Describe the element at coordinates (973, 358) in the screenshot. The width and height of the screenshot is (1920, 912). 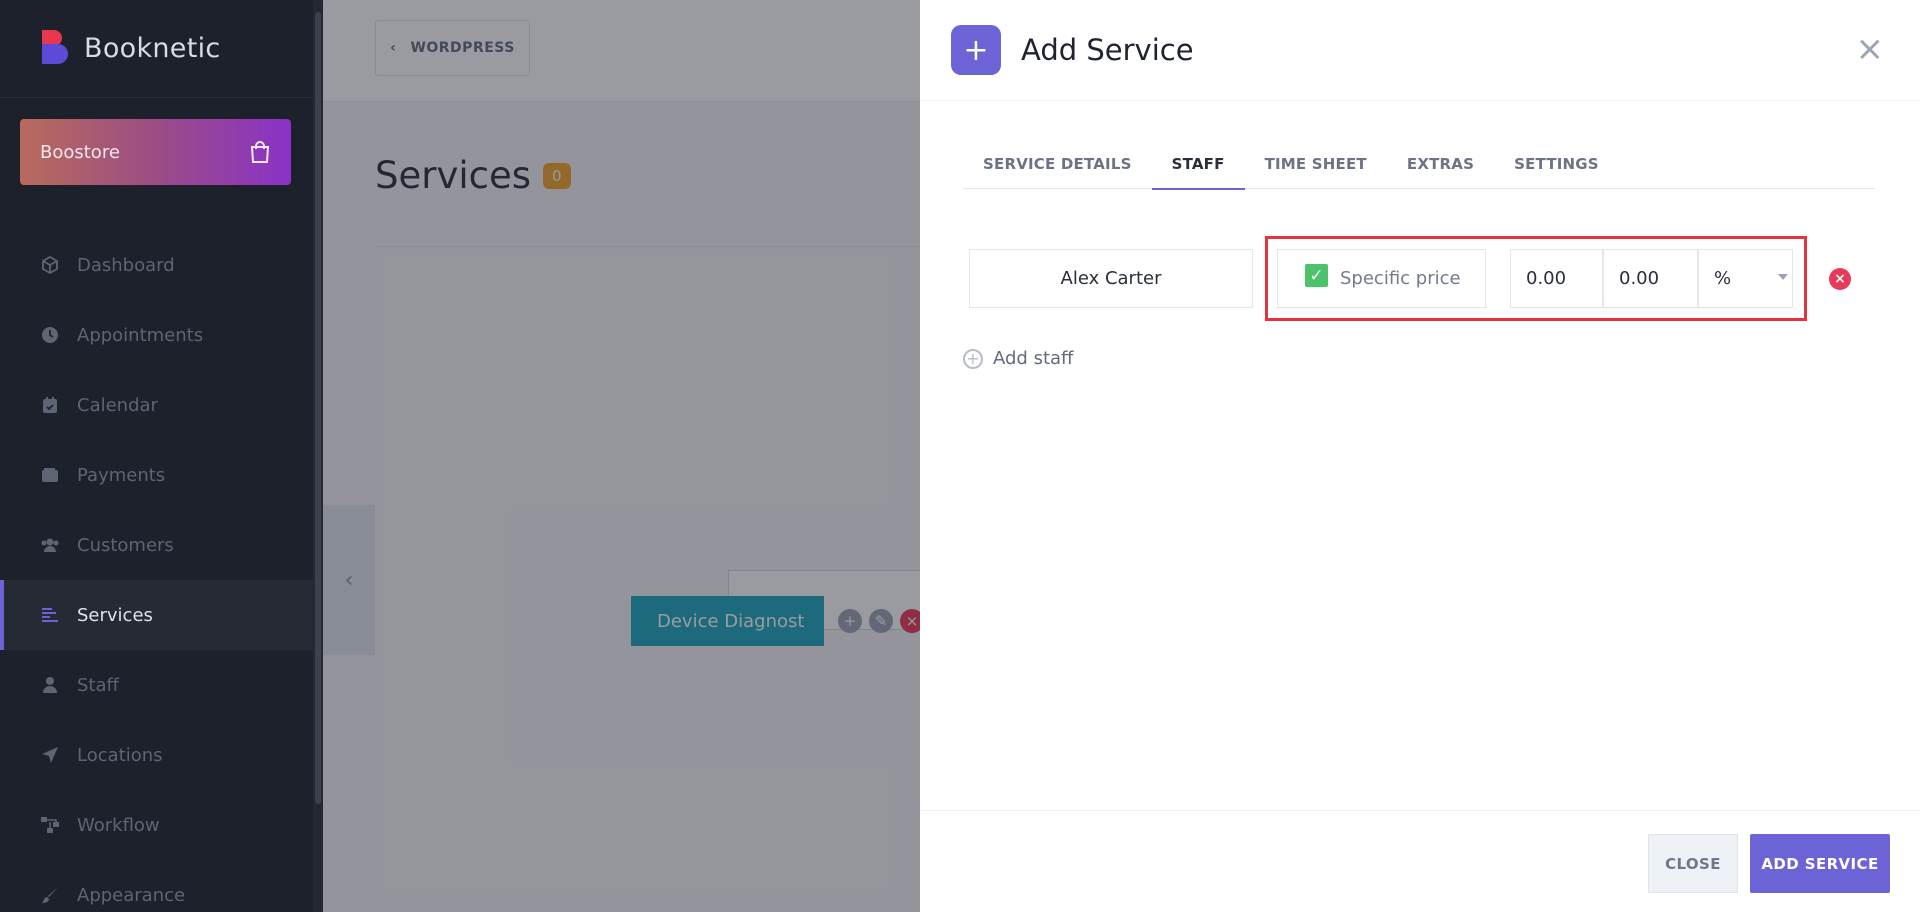
I see `plus-circle-icon: +` at that location.